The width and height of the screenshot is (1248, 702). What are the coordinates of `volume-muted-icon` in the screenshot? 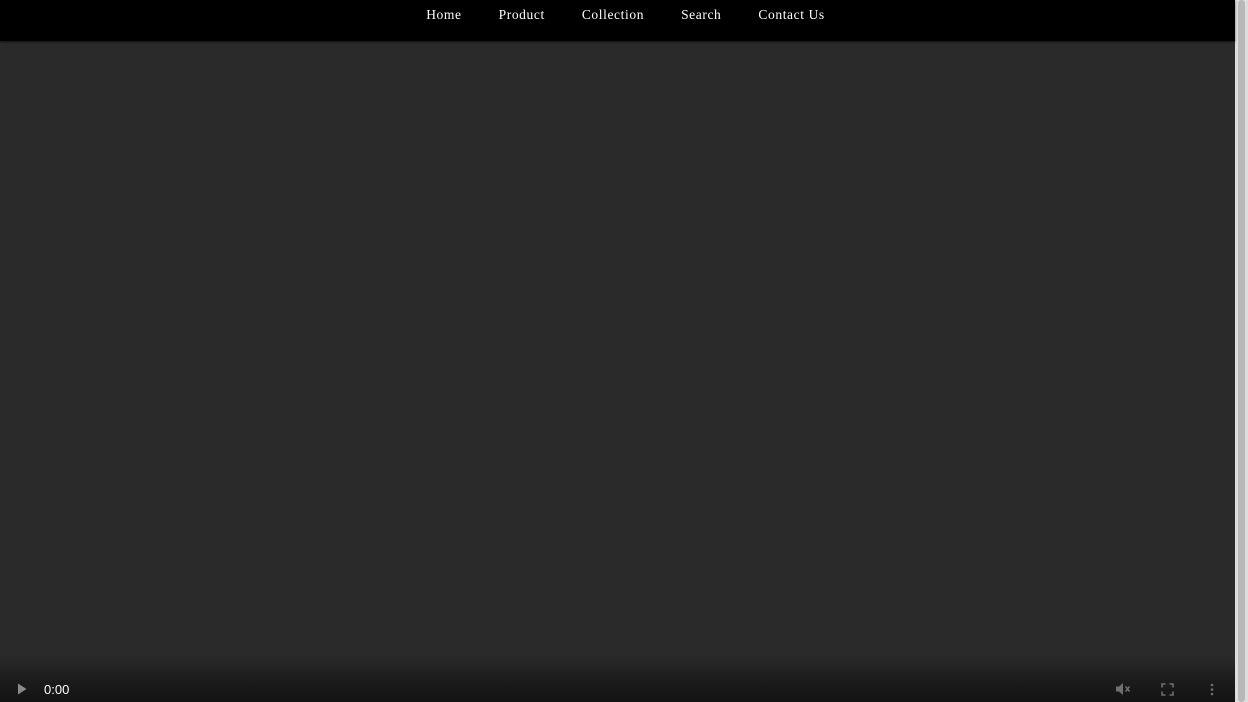 It's located at (1123, 689).